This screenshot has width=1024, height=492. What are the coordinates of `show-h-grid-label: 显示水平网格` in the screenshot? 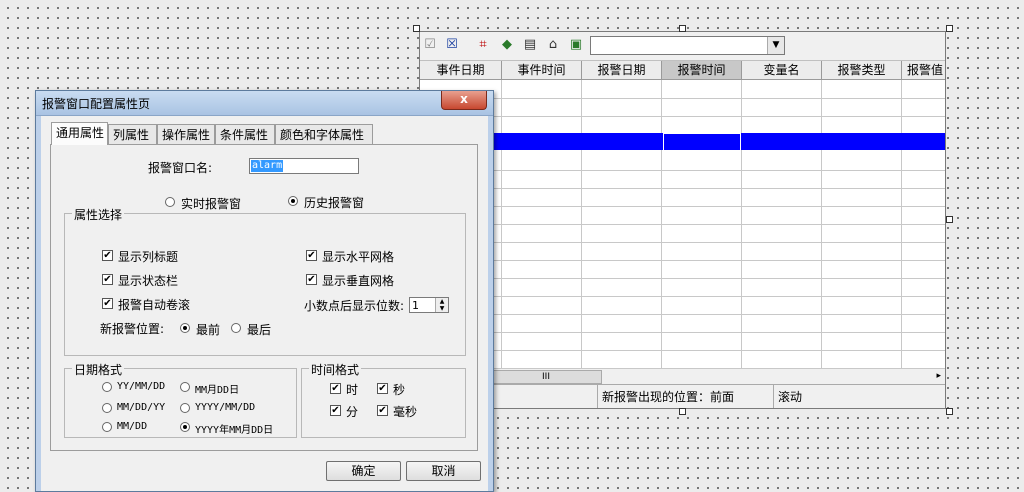 It's located at (358, 257).